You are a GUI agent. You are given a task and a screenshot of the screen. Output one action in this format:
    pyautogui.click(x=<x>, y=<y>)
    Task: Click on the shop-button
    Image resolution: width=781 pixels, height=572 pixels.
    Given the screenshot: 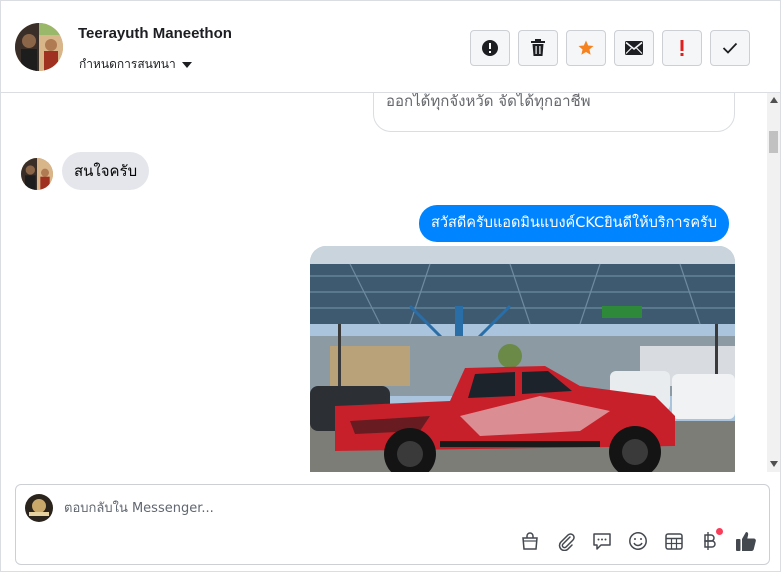 What is the action you would take?
    pyautogui.click(x=530, y=541)
    